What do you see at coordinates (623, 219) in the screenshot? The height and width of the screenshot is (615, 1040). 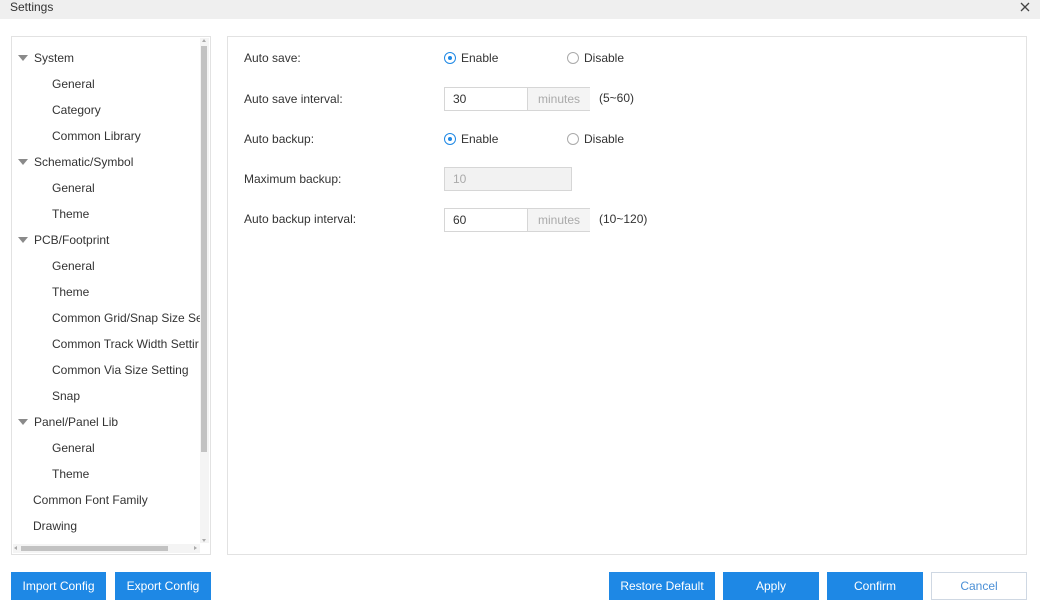 I see `auto-backup-interval-range: (10~120)` at bounding box center [623, 219].